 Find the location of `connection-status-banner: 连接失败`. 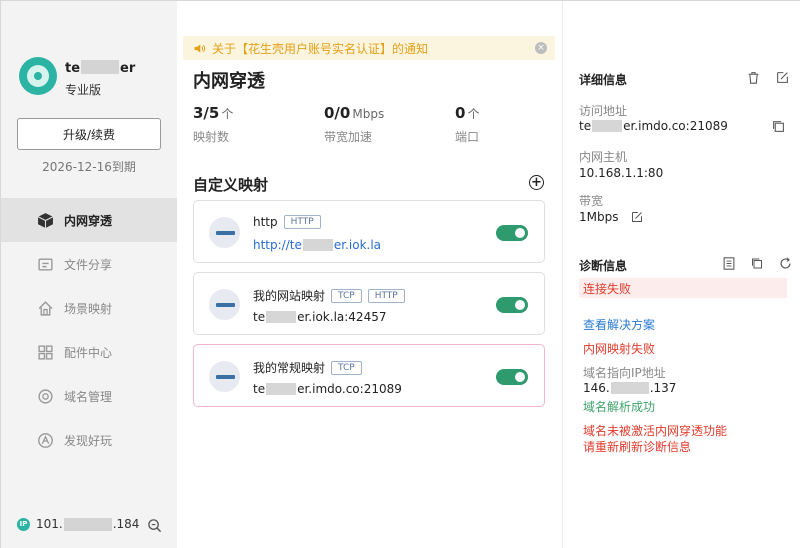

connection-status-banner: 连接失败 is located at coordinates (683, 288).